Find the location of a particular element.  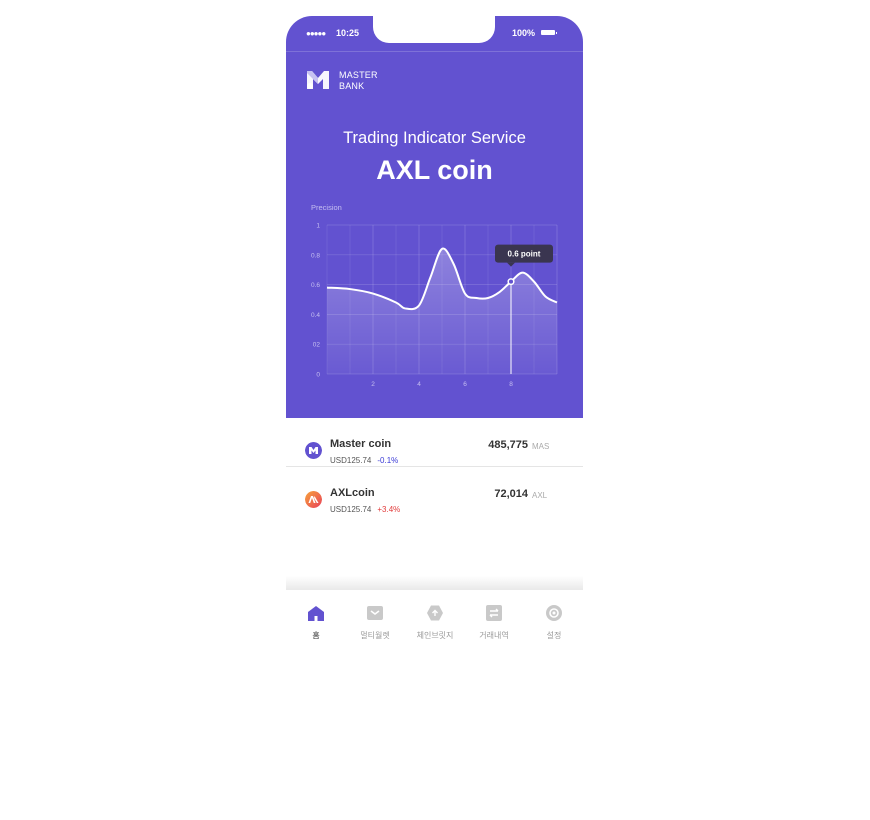

tabbar-shadow is located at coordinates (434, 583).